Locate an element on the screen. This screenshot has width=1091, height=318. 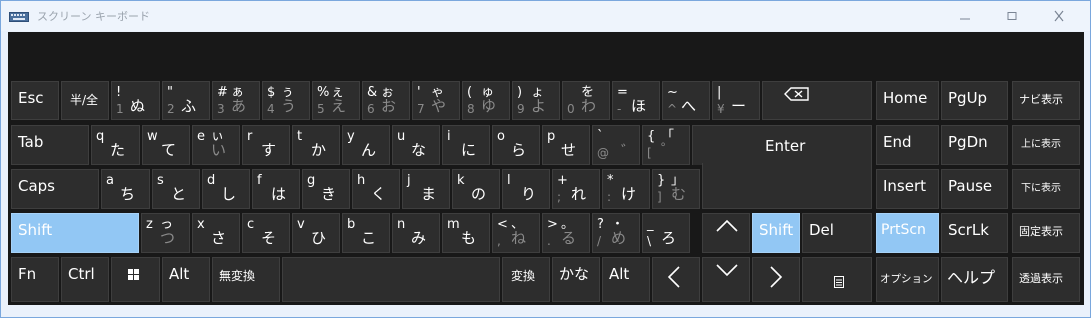
key-insert: Insert is located at coordinates (907, 189).